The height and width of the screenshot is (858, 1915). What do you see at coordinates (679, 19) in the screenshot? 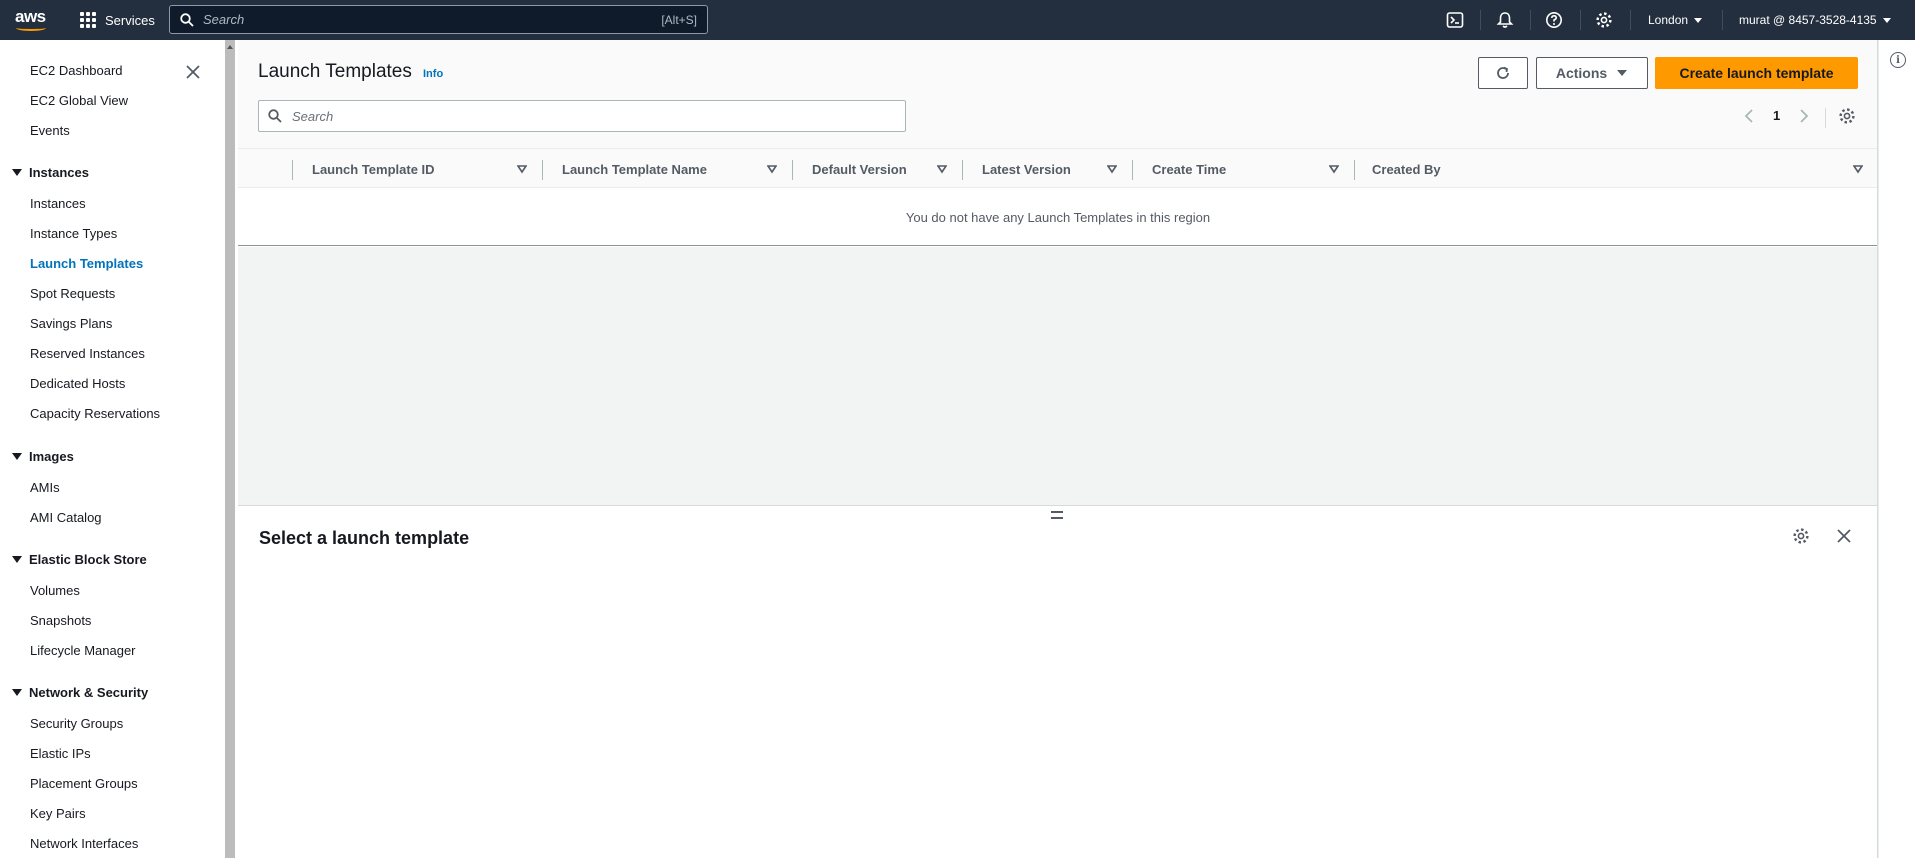
I see `search-shortcut-hint: [Alt+S]` at bounding box center [679, 19].